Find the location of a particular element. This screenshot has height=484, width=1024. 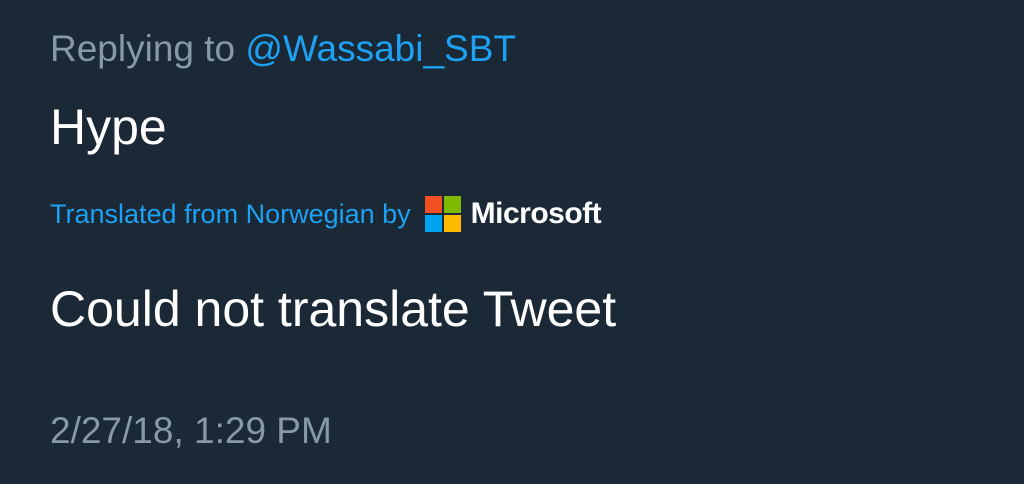

tweet-text: Hype is located at coordinates (108, 127).